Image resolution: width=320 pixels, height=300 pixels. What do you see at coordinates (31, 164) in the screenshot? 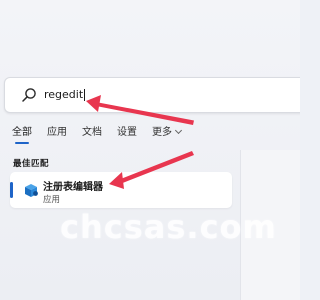
I see `best-match-heading: 最佳匹配` at bounding box center [31, 164].